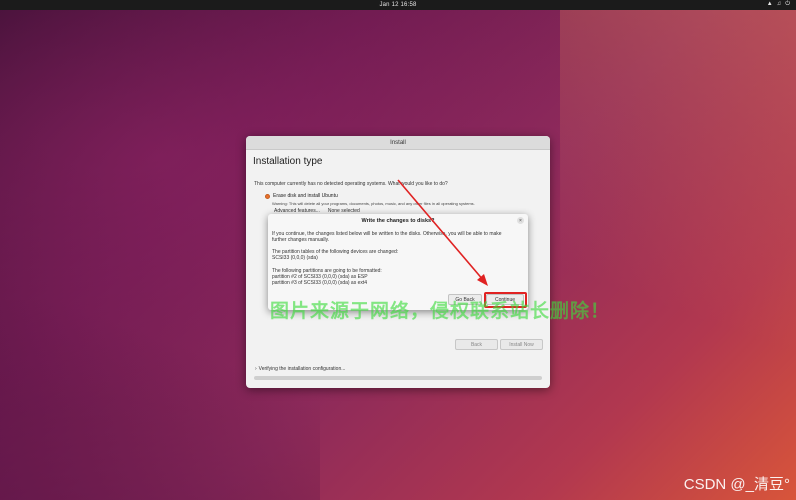 This screenshot has width=796, height=500. What do you see at coordinates (440, 311) in the screenshot?
I see `watermark-text: 图片来源于网络，侵权联系站长删除！` at bounding box center [440, 311].